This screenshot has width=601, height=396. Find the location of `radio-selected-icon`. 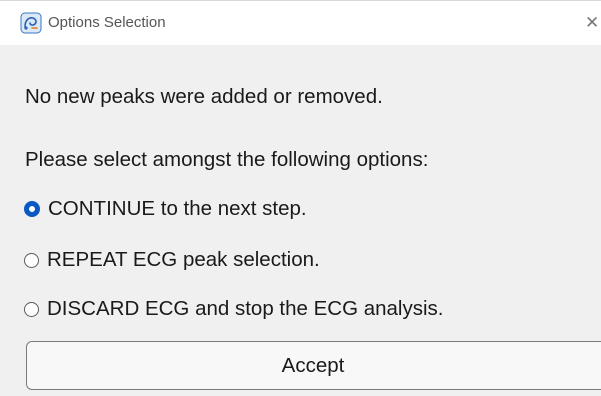

radio-selected-icon is located at coordinates (32, 209).